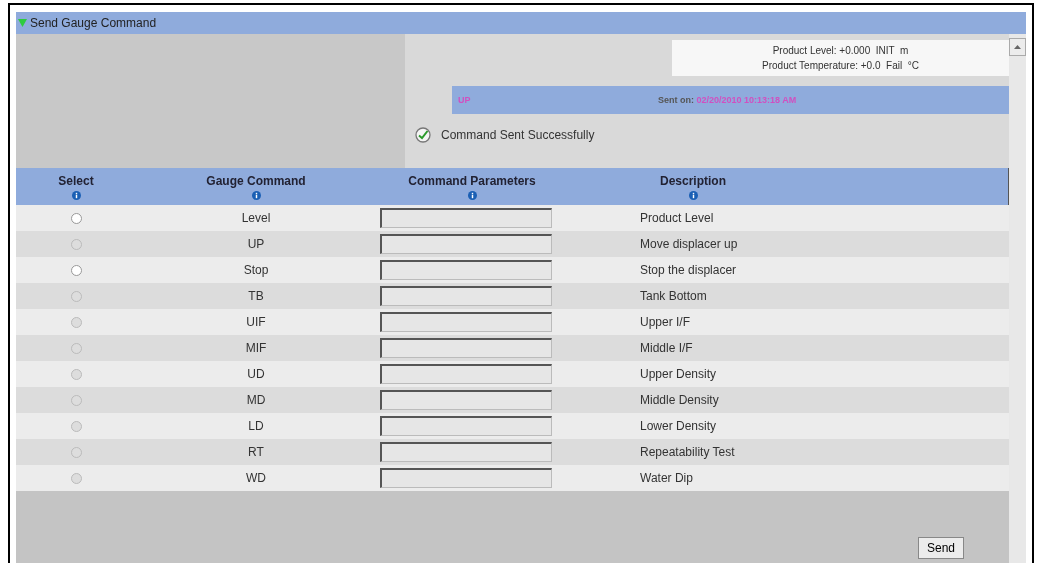 The height and width of the screenshot is (563, 1042). I want to click on command-cell: Stop, so click(256, 270).